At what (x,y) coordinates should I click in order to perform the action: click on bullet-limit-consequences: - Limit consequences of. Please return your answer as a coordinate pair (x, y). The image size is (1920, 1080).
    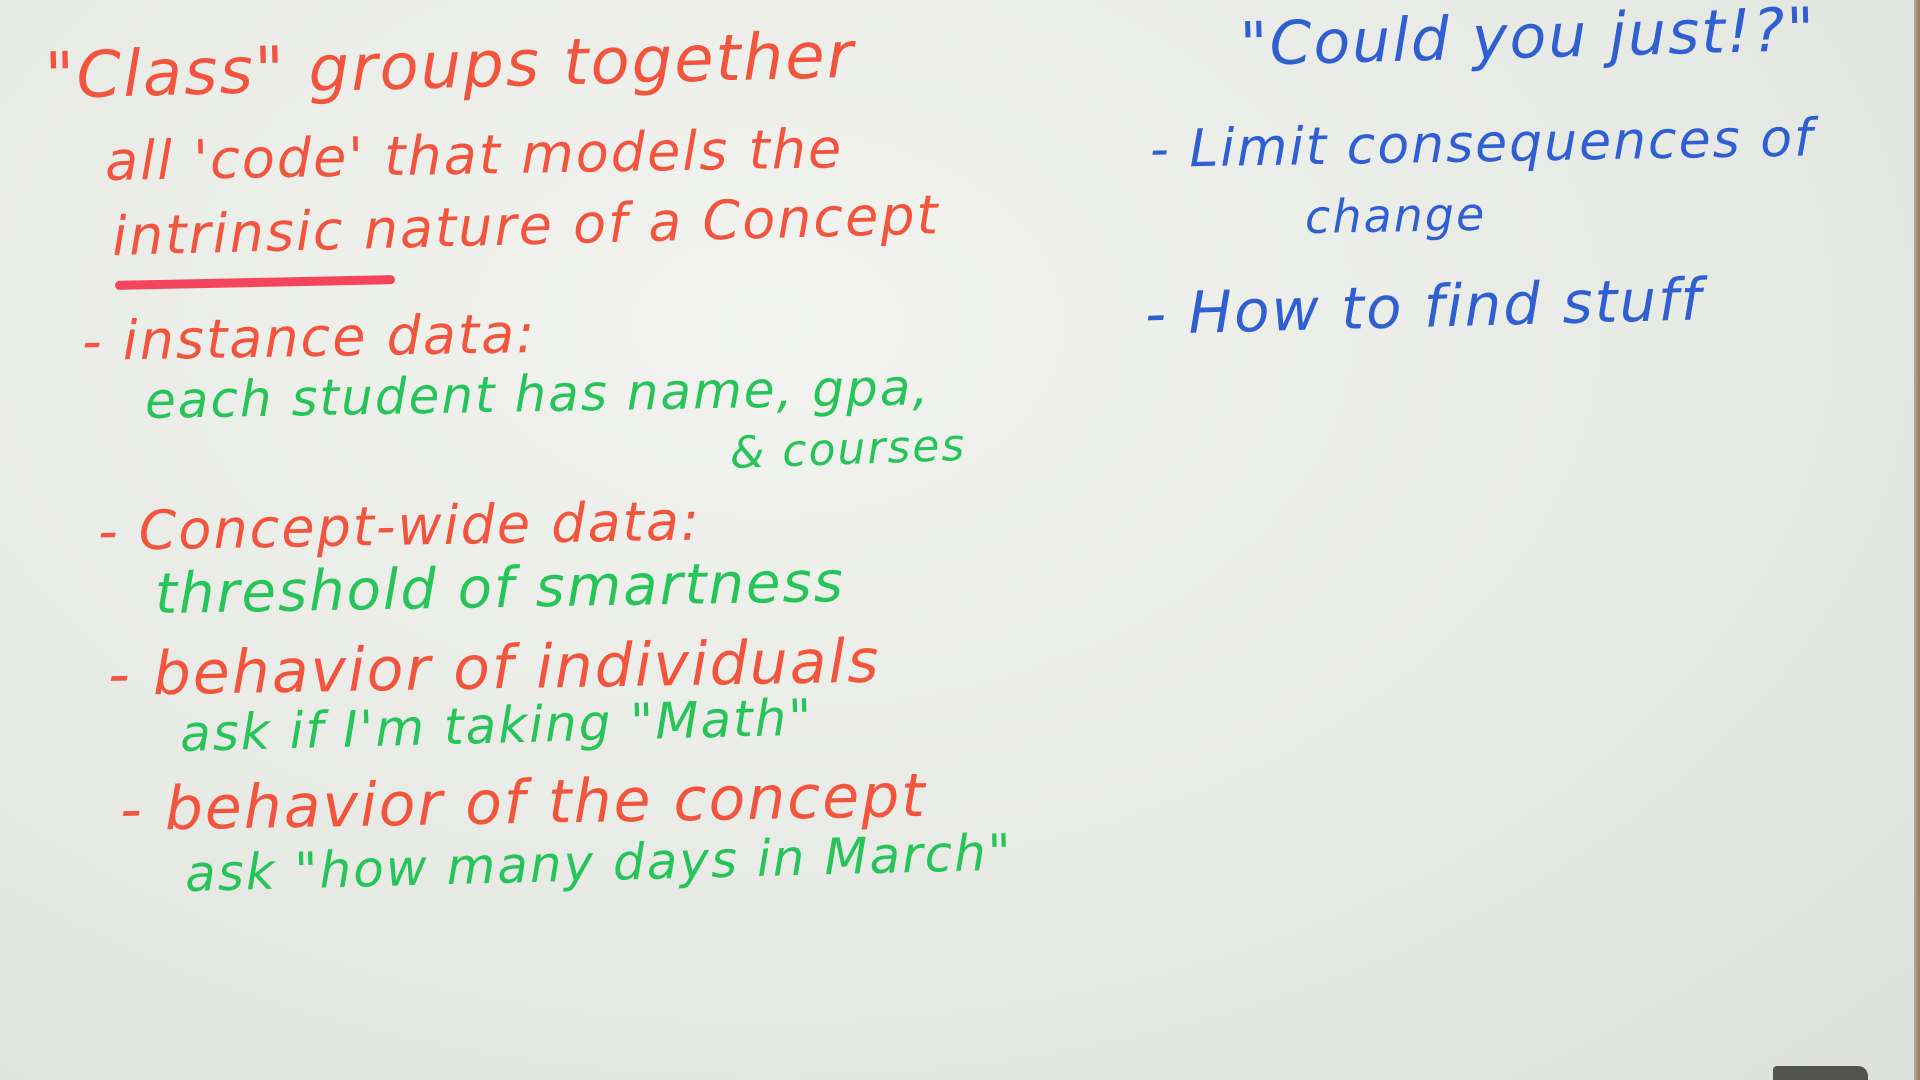
    Looking at the image, I should click on (1482, 144).